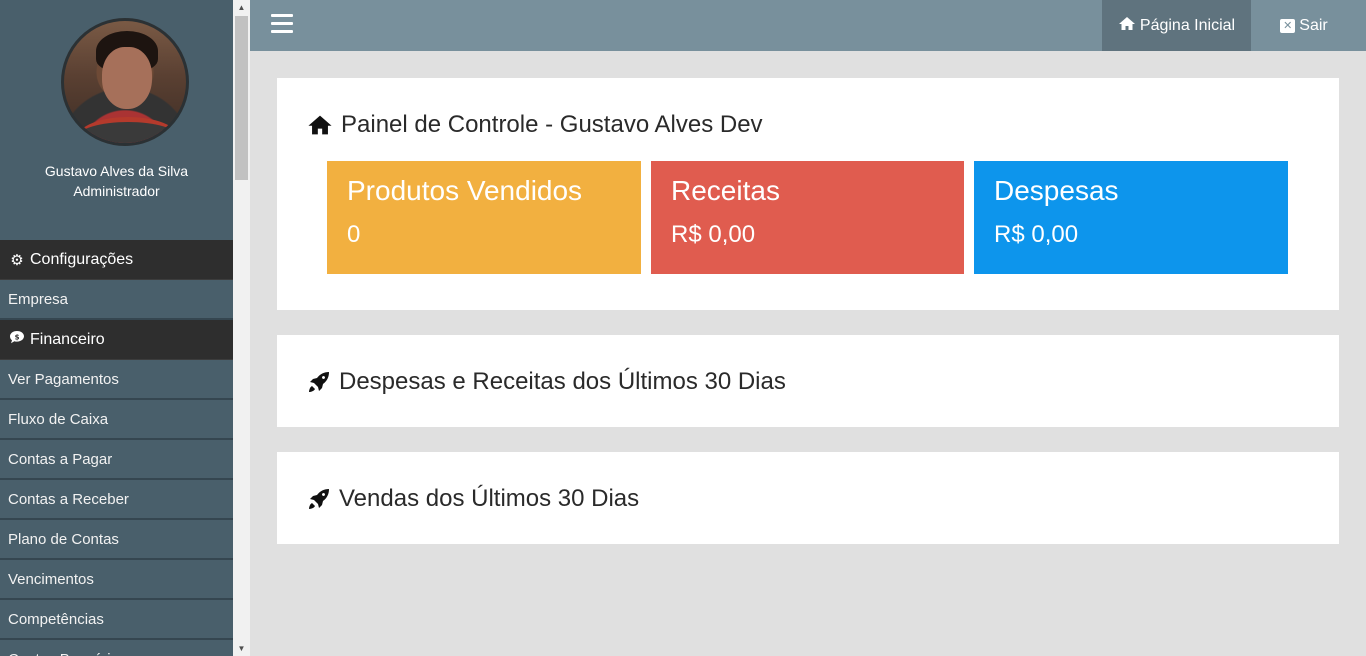 The image size is (1366, 656). Describe the element at coordinates (282, 24) in the screenshot. I see `menu-toggle-icon` at that location.